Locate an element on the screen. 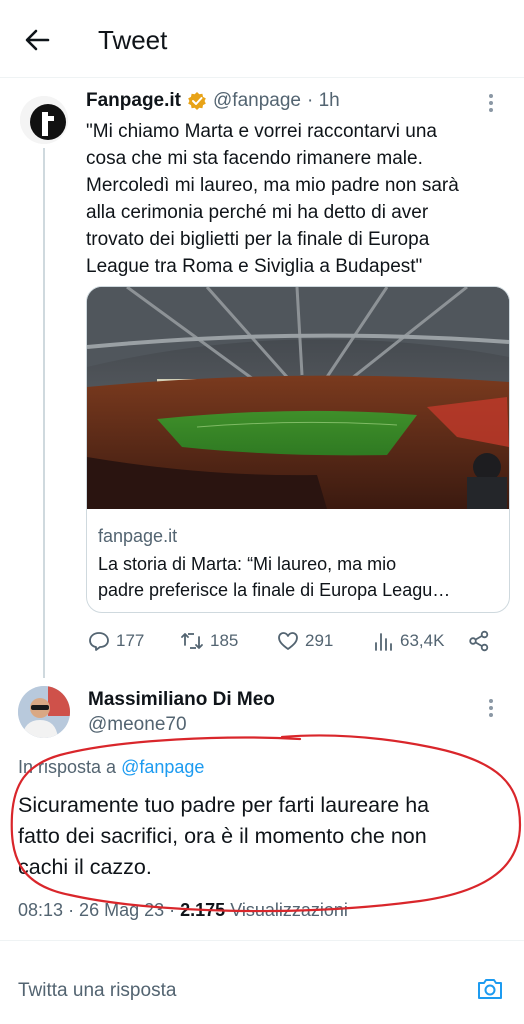  like-action: 291 is located at coordinates (305, 641).